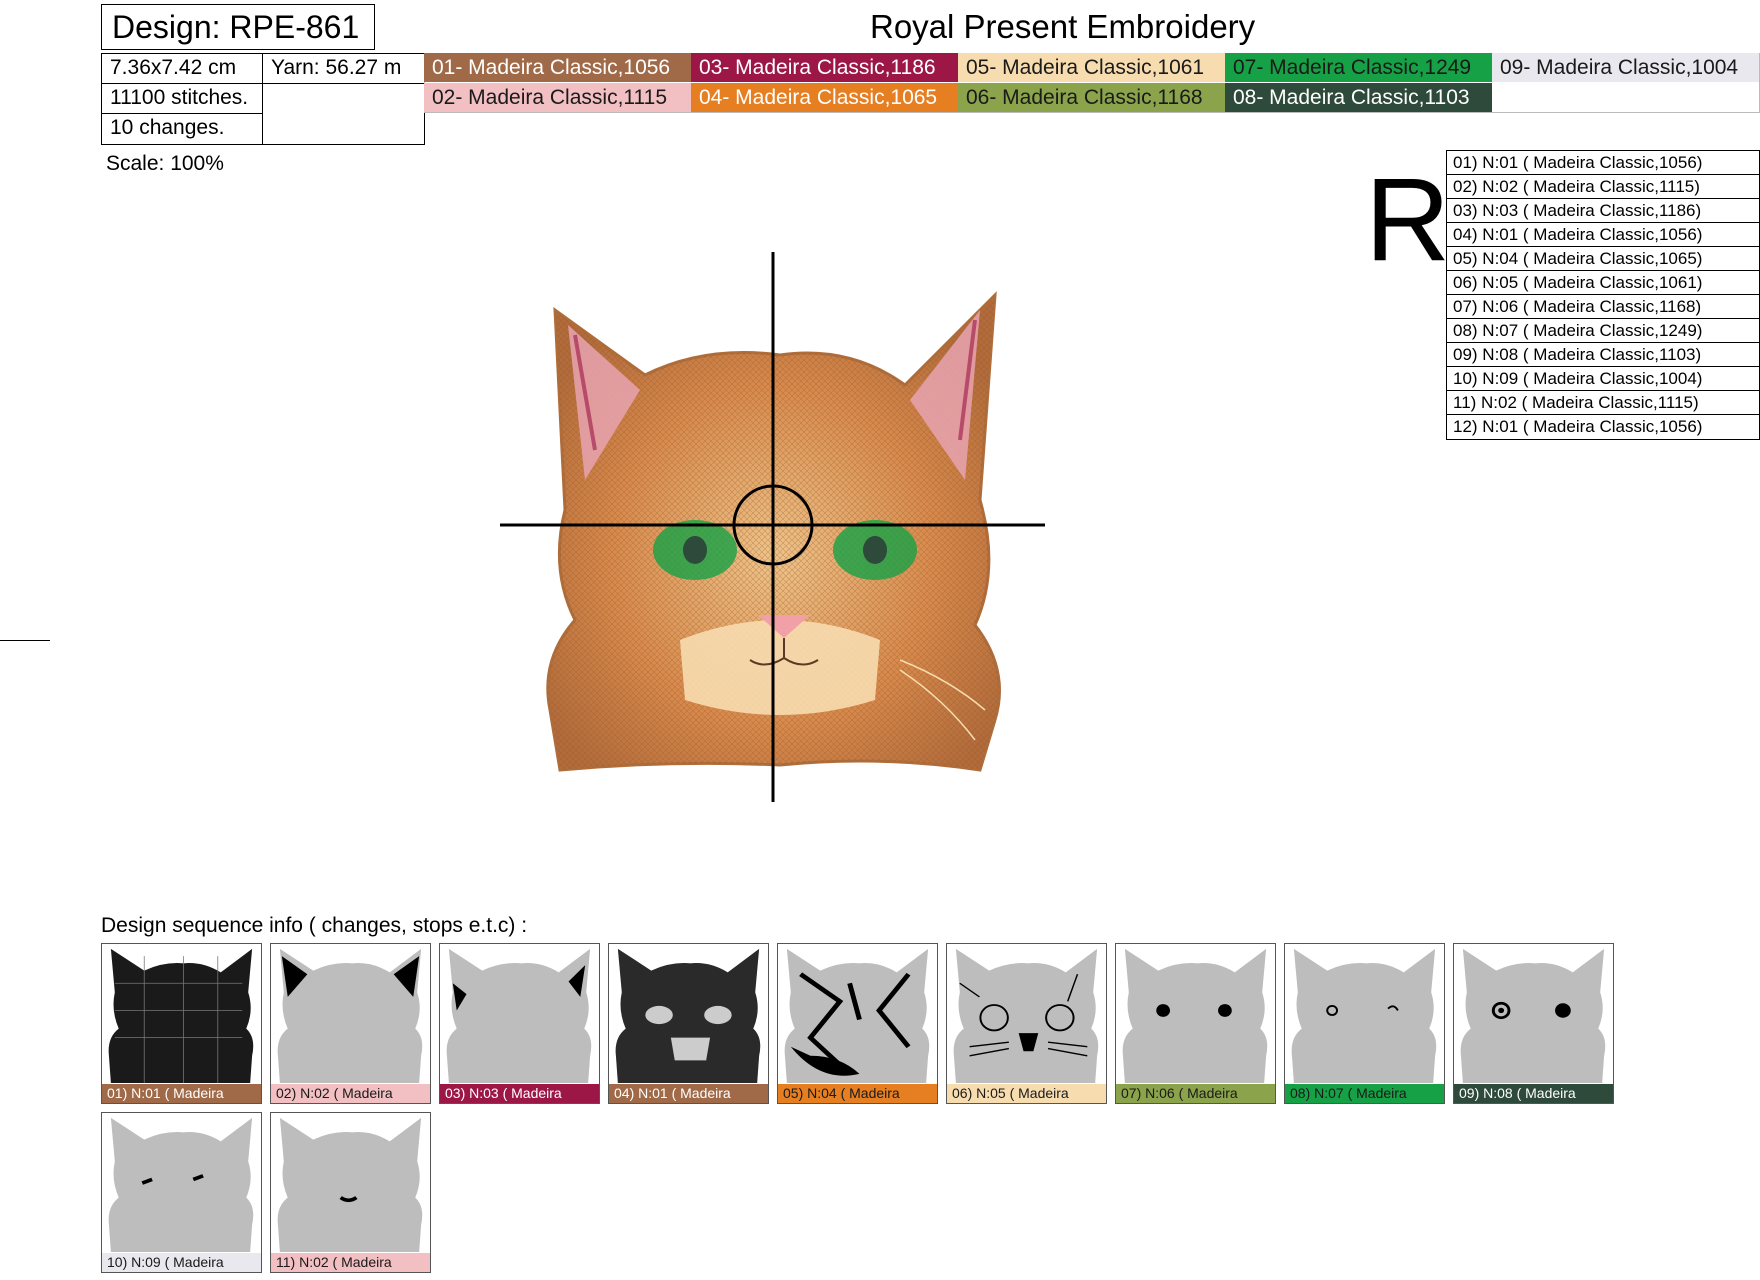 This screenshot has height=1280, width=1760. Describe the element at coordinates (1578, 426) in the screenshot. I see `stop-list-row: 12) N:01 ( Madeira Classic,1056)` at that location.